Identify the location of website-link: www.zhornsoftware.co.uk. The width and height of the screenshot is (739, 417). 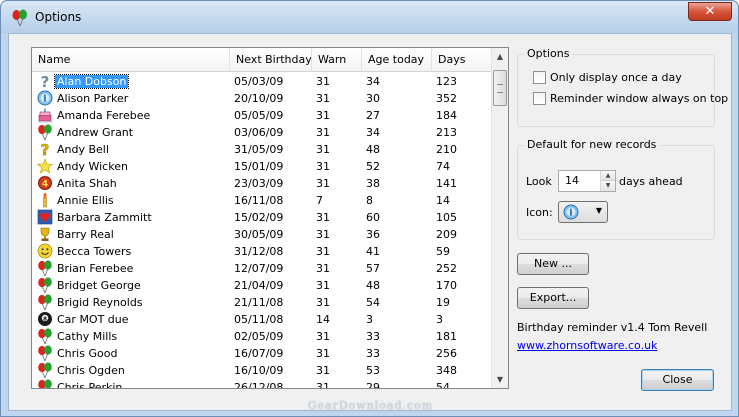
(587, 345).